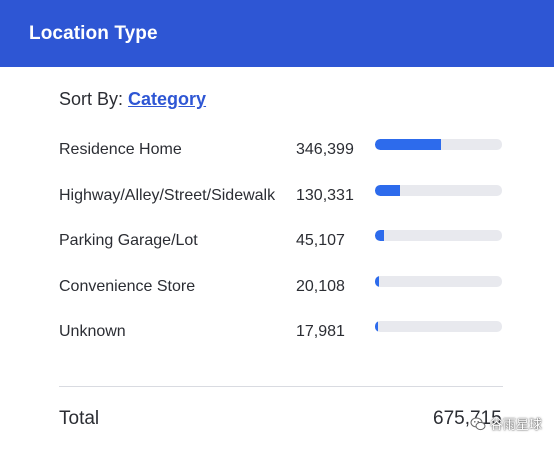  I want to click on divider, so click(281, 386).